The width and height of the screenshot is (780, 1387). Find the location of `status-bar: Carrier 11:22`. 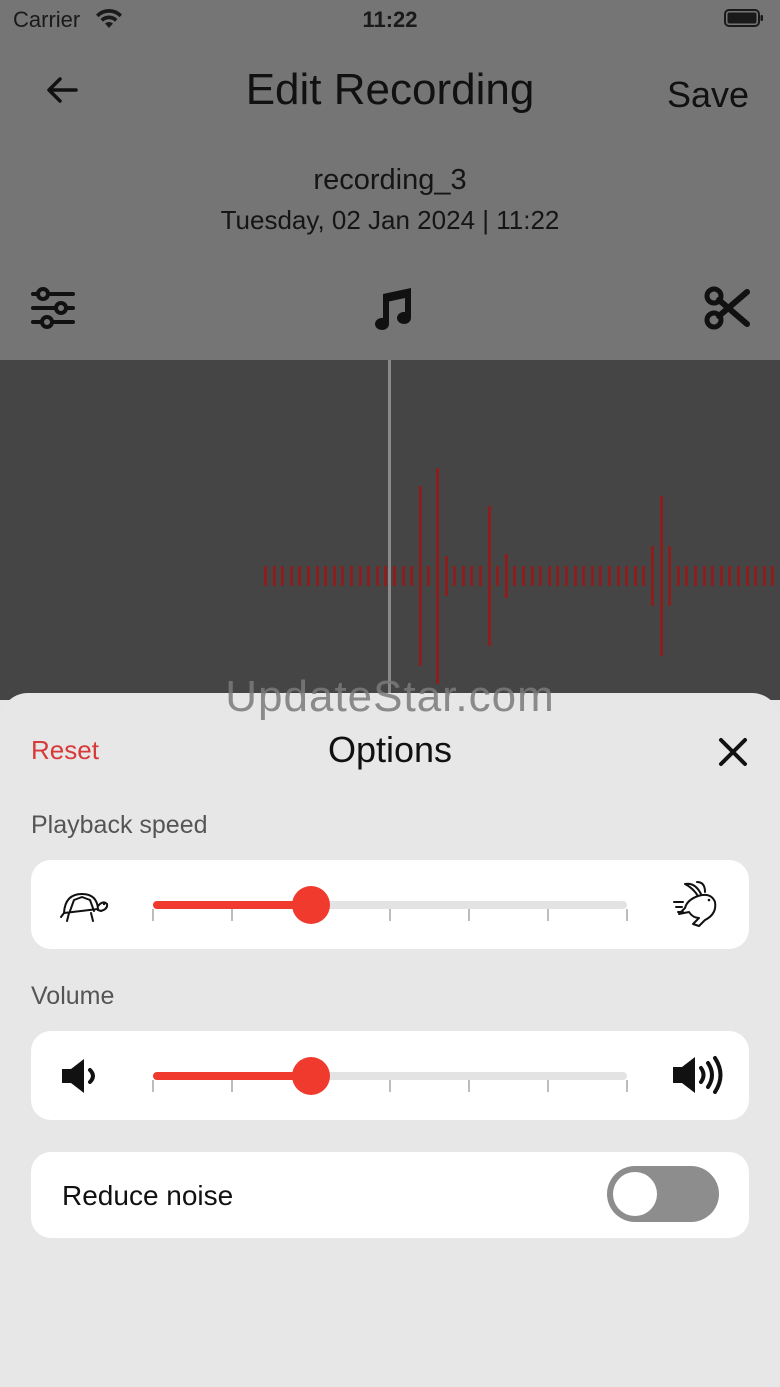

status-bar: Carrier 11:22 is located at coordinates (390, 22).